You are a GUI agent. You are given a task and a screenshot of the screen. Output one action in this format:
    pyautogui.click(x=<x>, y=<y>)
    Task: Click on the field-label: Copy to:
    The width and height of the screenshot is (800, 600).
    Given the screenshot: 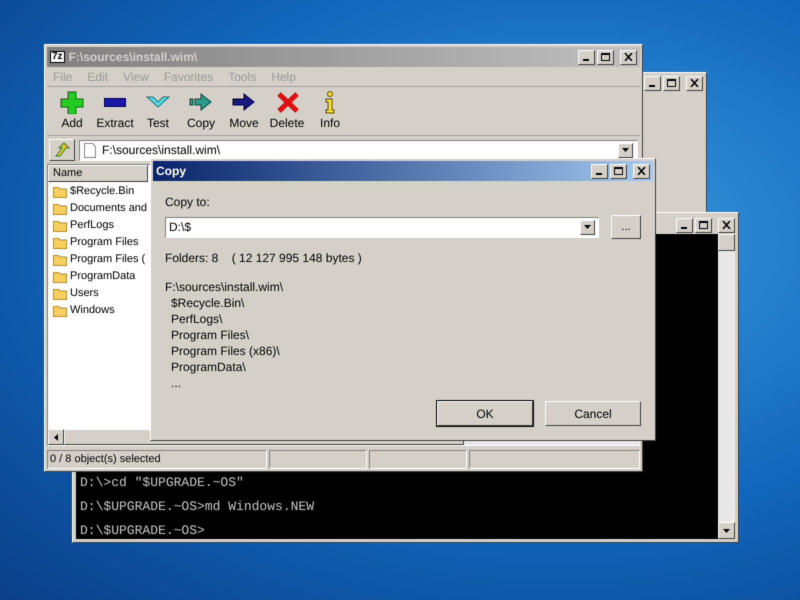 What is the action you would take?
    pyautogui.click(x=188, y=202)
    